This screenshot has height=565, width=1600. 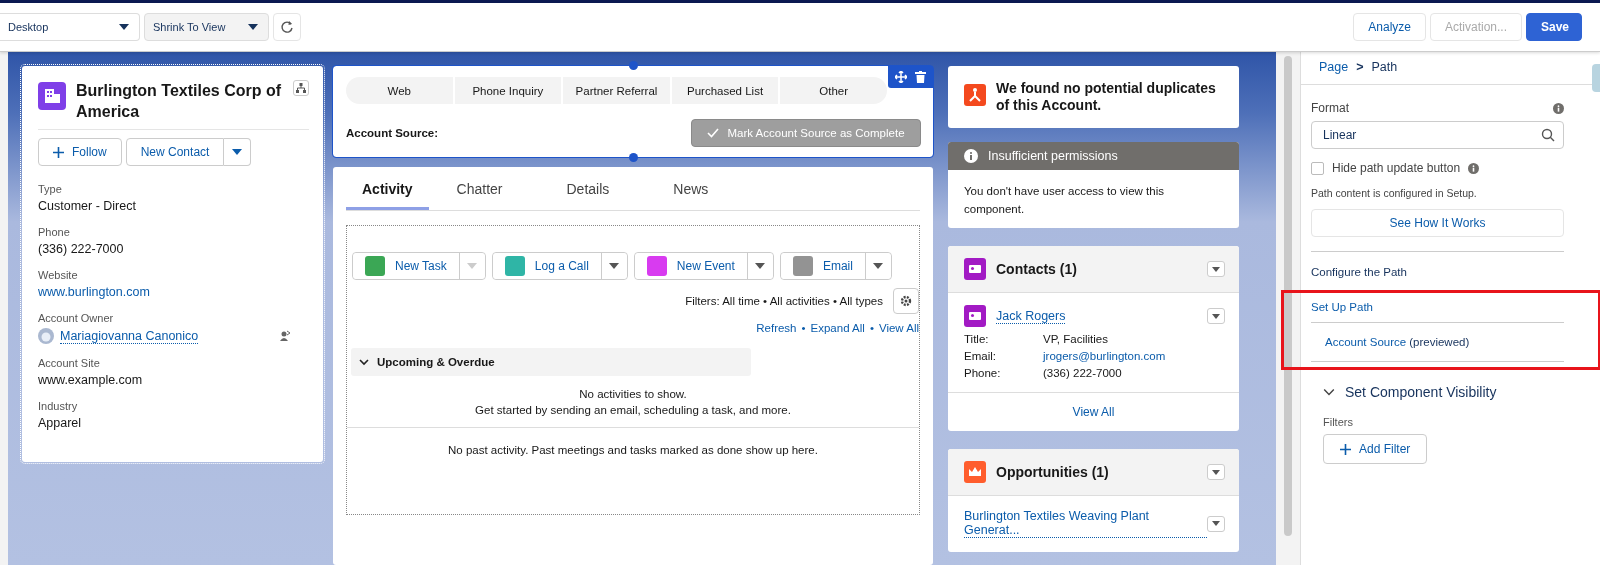 What do you see at coordinates (1317, 168) in the screenshot?
I see `checkbox` at bounding box center [1317, 168].